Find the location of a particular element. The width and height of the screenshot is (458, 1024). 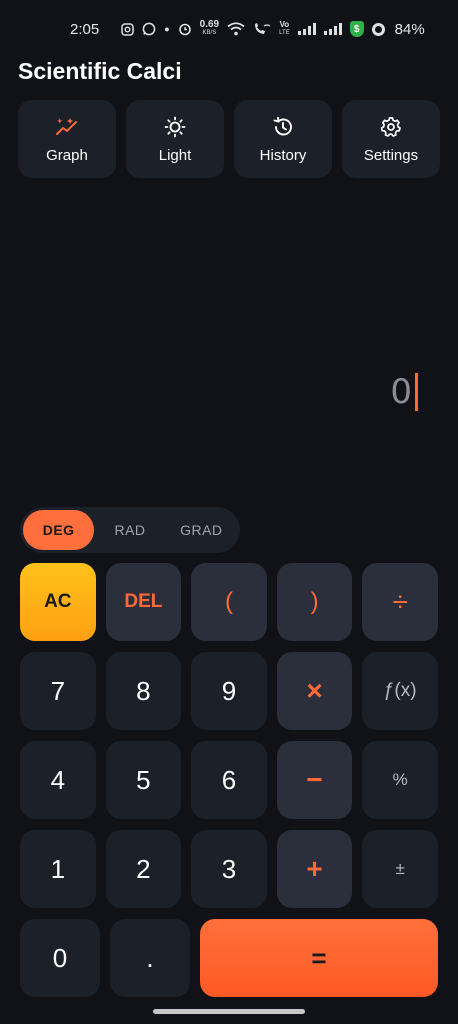

wifi-calling-icon is located at coordinates (262, 29).